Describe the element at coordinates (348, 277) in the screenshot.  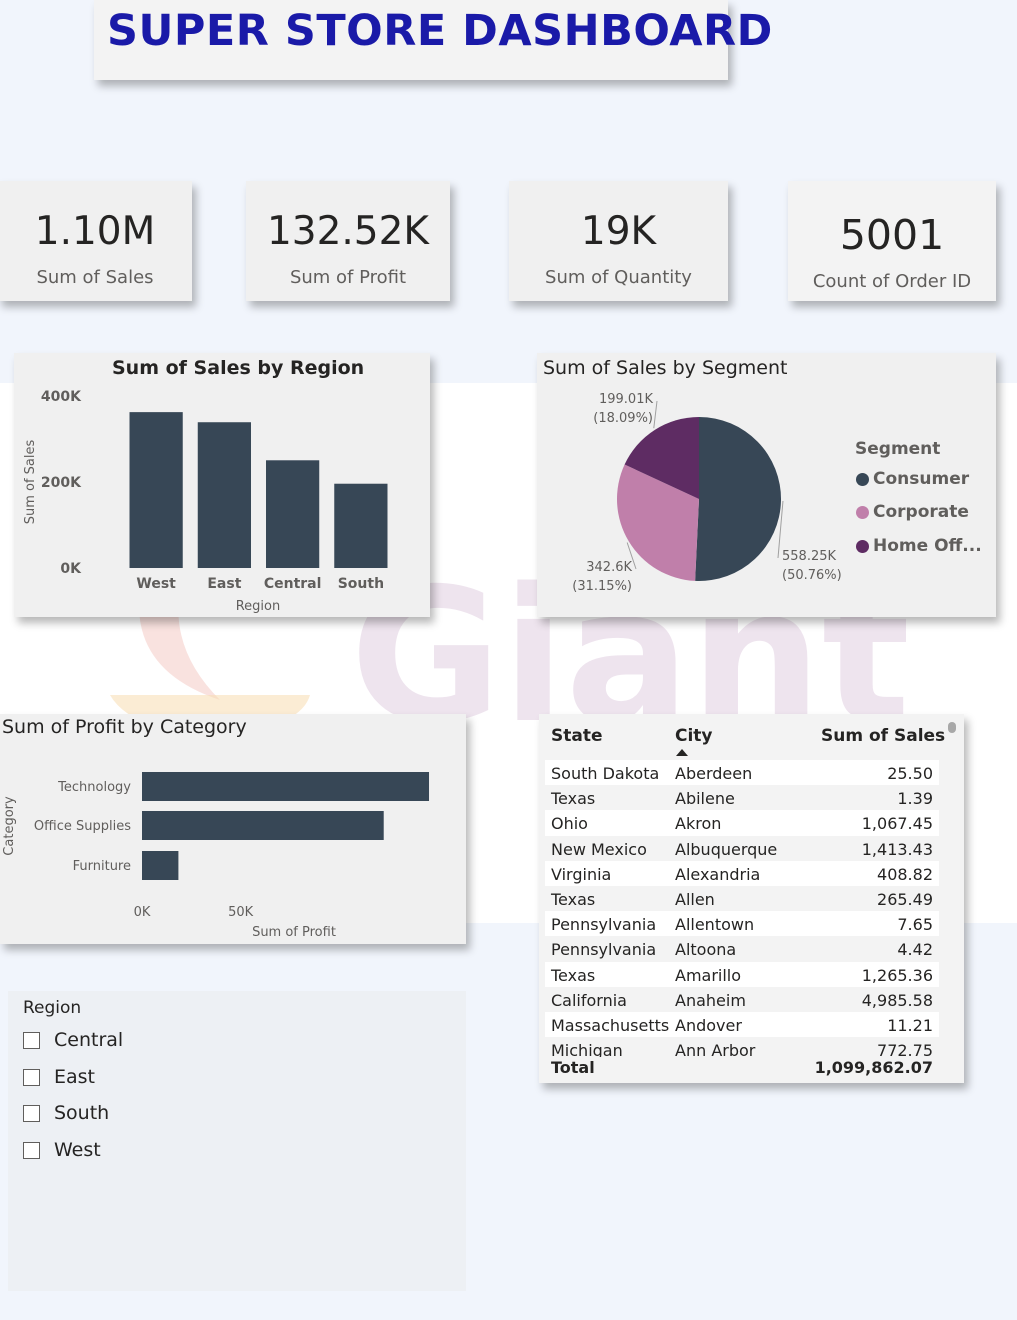
I see `kpi-label: Sum of Profit` at that location.